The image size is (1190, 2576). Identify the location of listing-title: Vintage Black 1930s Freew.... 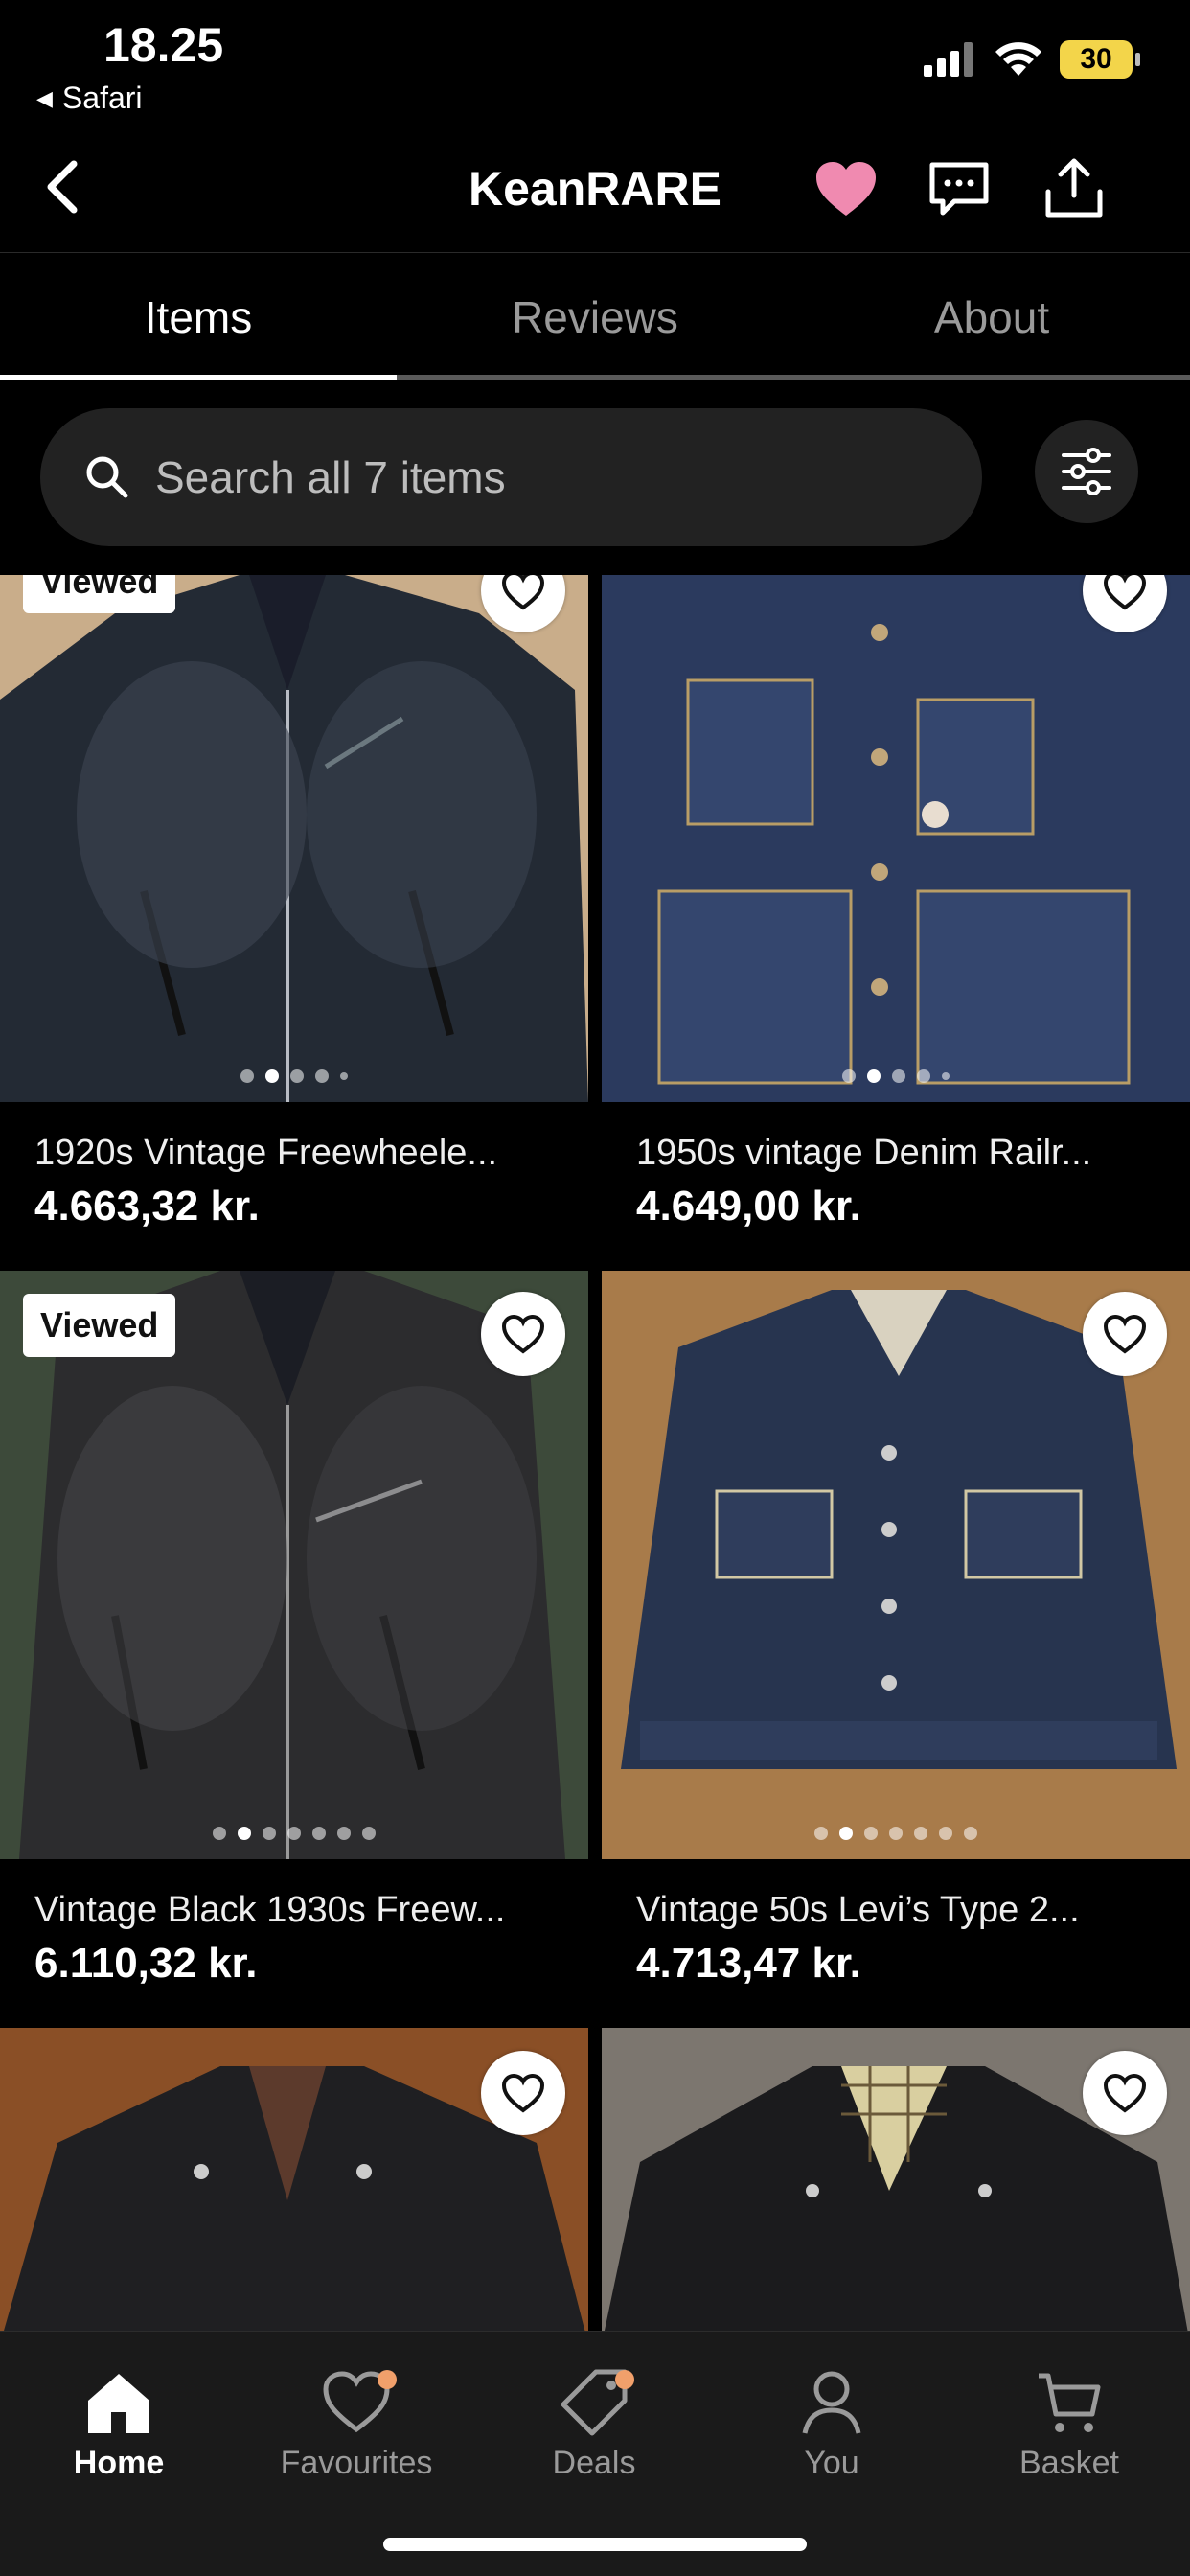
(270, 1910).